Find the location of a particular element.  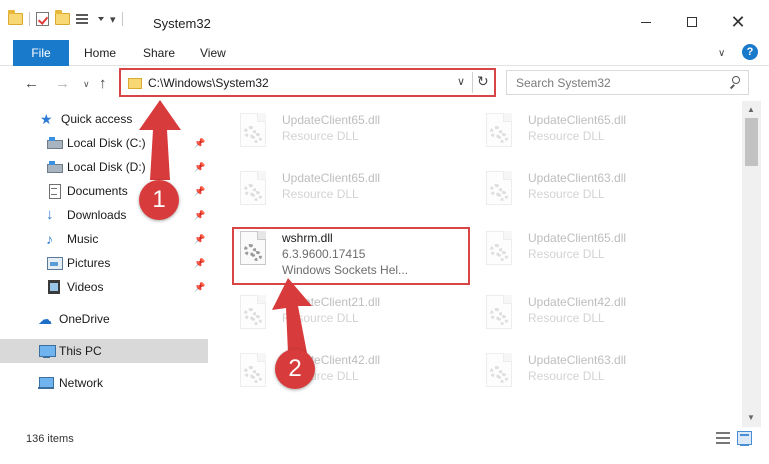

item-count: 136 items is located at coordinates (50, 439).